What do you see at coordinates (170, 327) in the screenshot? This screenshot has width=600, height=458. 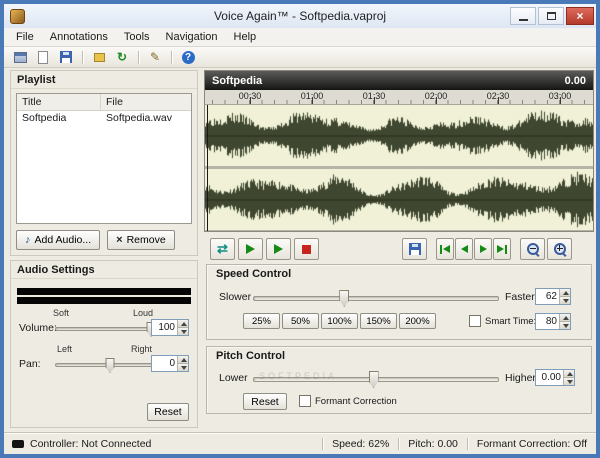 I see `volume-spinner: 100` at bounding box center [170, 327].